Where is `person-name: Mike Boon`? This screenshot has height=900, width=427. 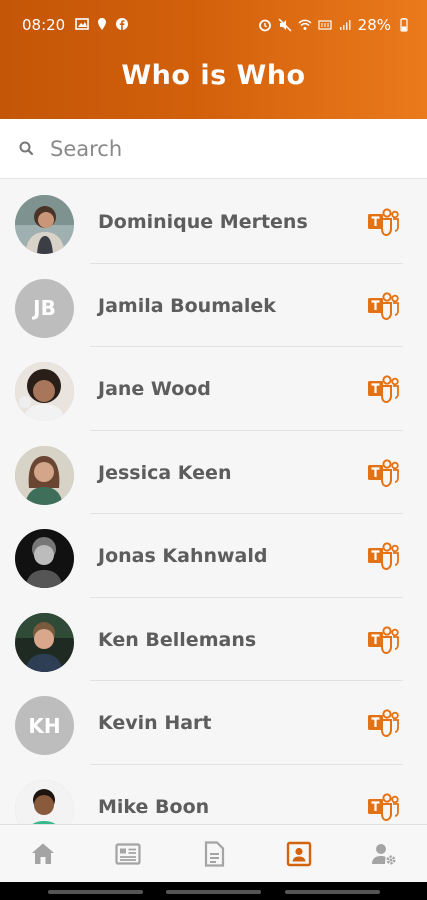
person-name: Mike Boon is located at coordinates (154, 806).